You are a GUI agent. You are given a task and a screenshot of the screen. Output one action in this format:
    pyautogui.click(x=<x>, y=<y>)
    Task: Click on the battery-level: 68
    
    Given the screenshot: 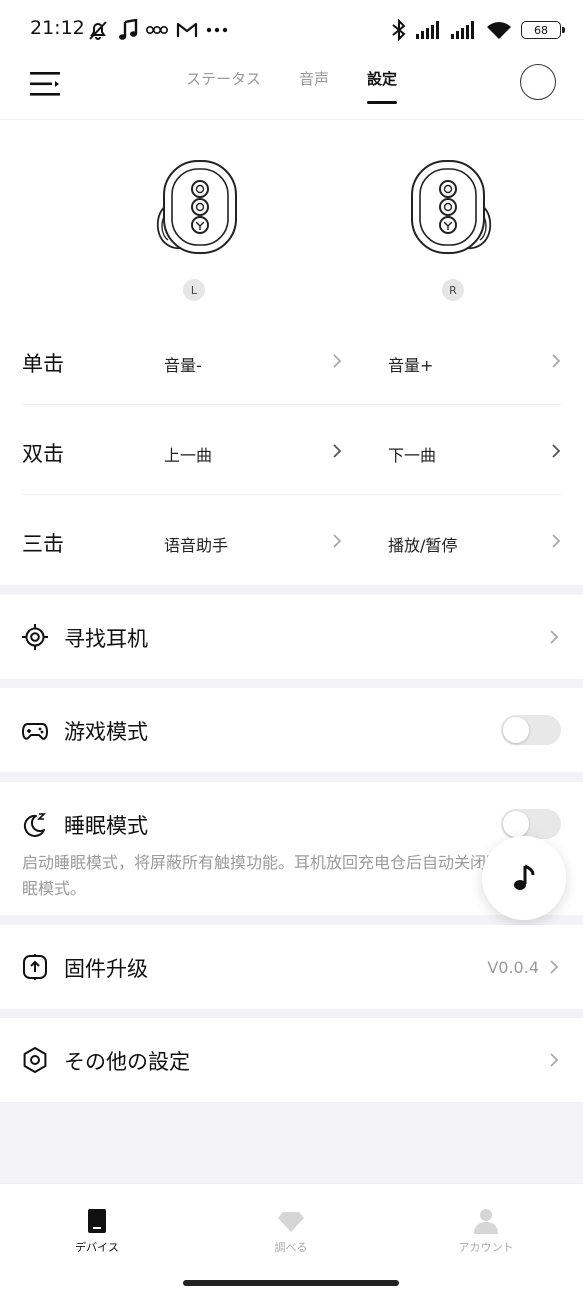 What is the action you would take?
    pyautogui.click(x=541, y=30)
    